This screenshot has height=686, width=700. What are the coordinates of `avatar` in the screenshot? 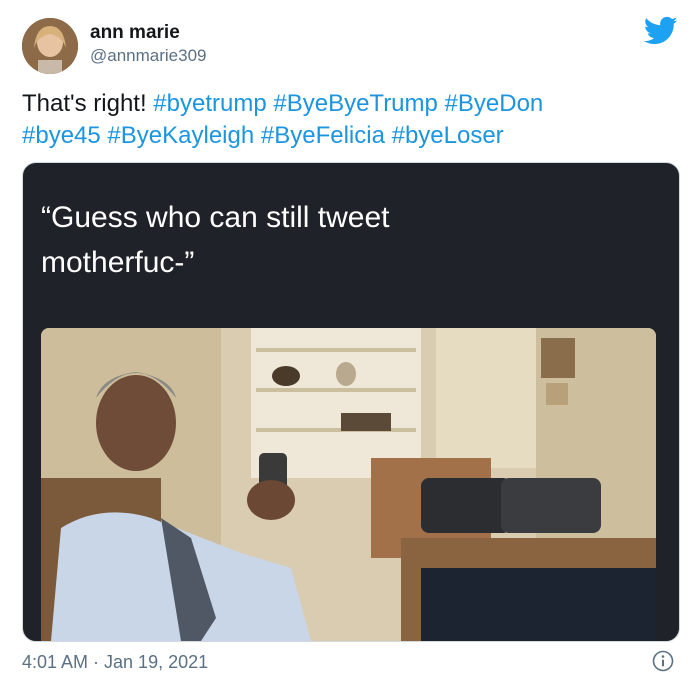 It's located at (50, 46).